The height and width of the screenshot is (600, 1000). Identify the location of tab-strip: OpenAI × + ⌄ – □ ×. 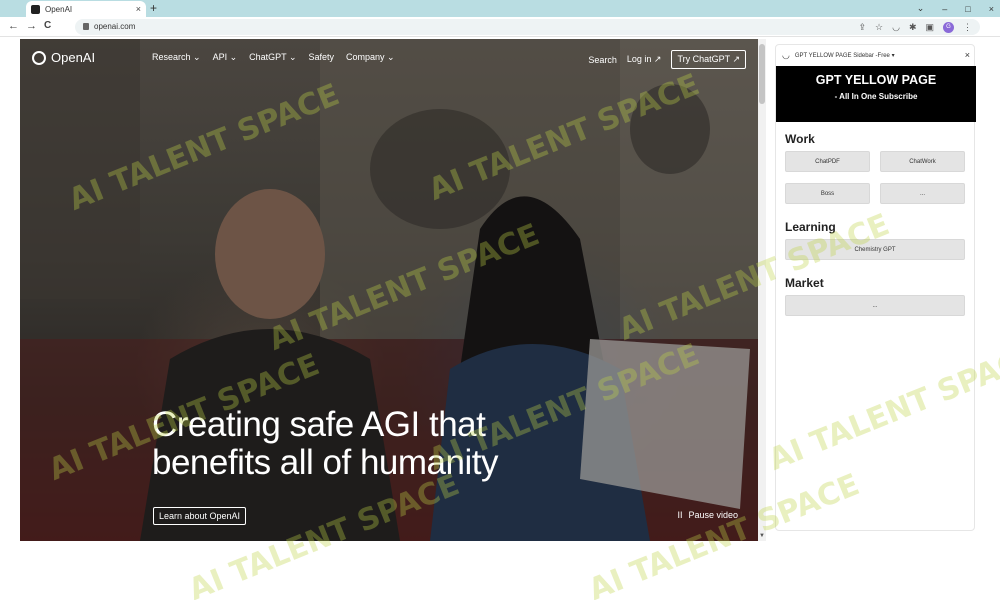
(500, 8).